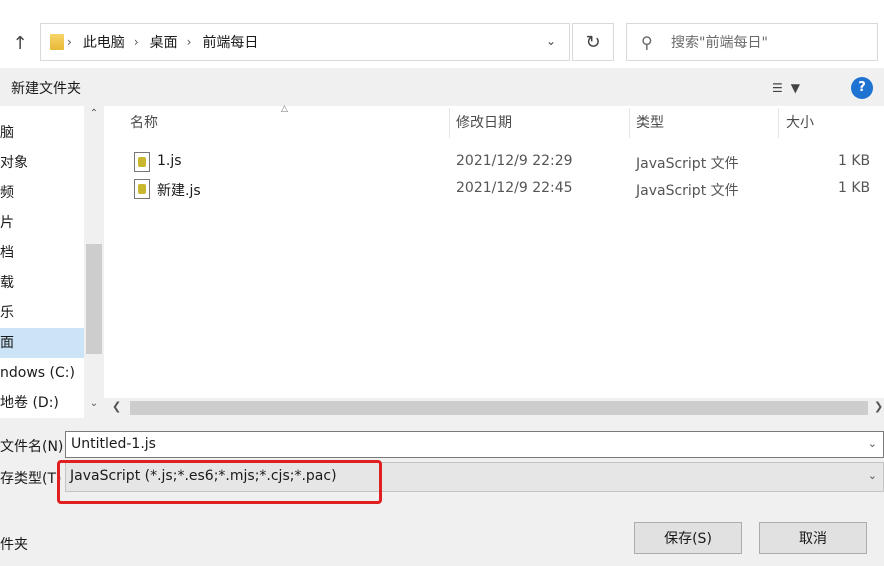 The height and width of the screenshot is (566, 884). I want to click on scroll-left-icon: ❮, so click(116, 406).